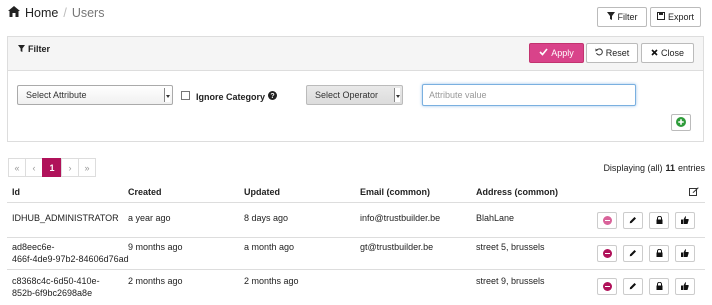 Image resolution: width=712 pixels, height=305 pixels. I want to click on results-summary: Displaying (all) 11 entries, so click(654, 168).